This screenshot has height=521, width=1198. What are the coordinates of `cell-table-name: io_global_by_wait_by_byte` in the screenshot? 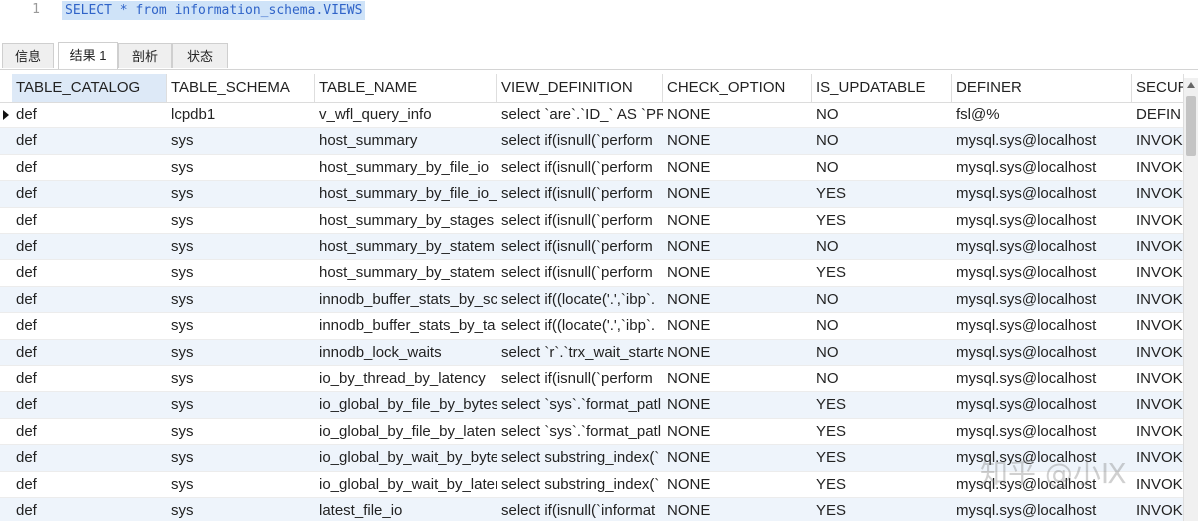 It's located at (406, 458).